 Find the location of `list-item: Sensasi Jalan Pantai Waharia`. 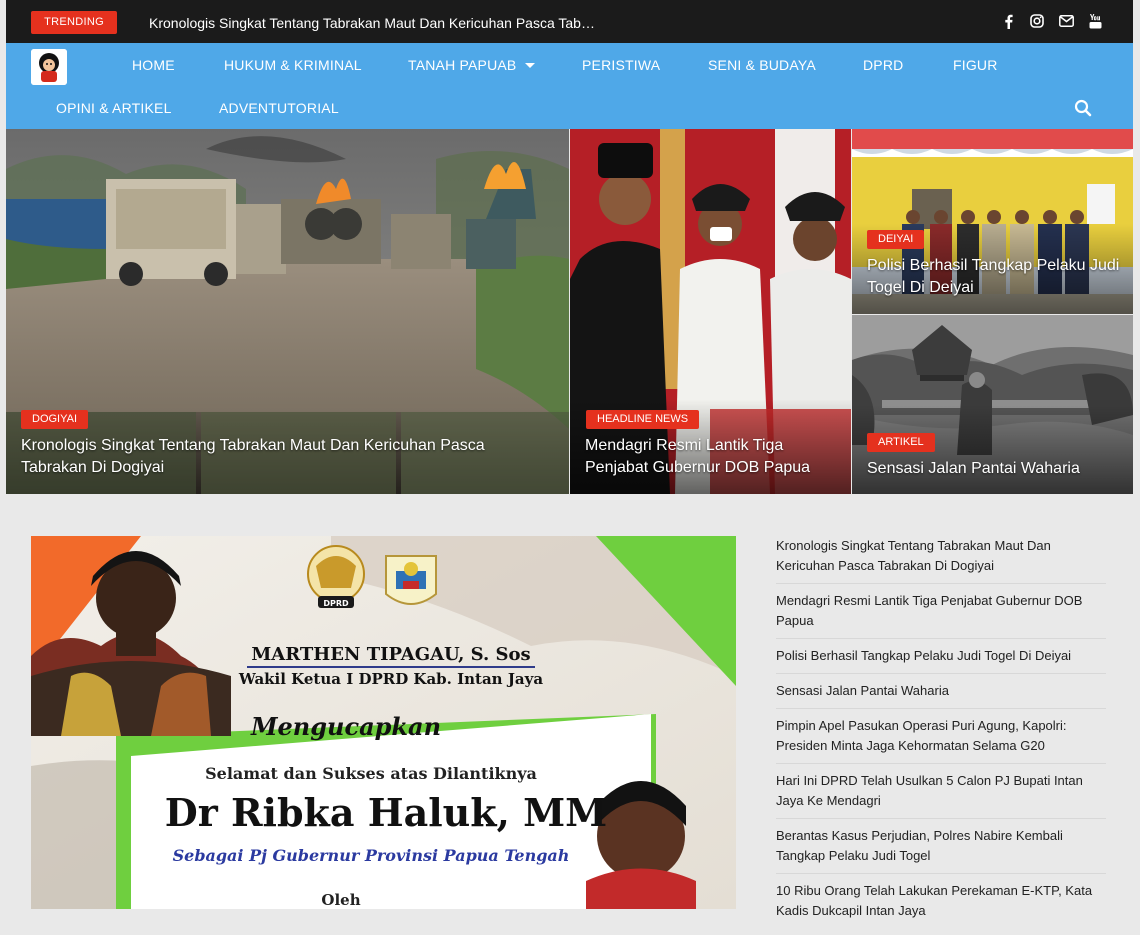

list-item: Sensasi Jalan Pantai Waharia is located at coordinates (941, 695).